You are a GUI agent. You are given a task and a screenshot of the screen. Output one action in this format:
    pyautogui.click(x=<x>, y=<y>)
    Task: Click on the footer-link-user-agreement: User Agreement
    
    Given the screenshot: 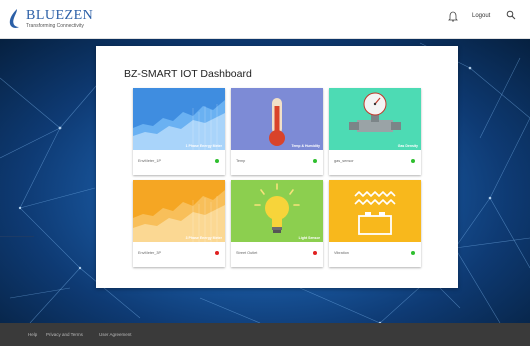 What is the action you would take?
    pyautogui.click(x=115, y=334)
    